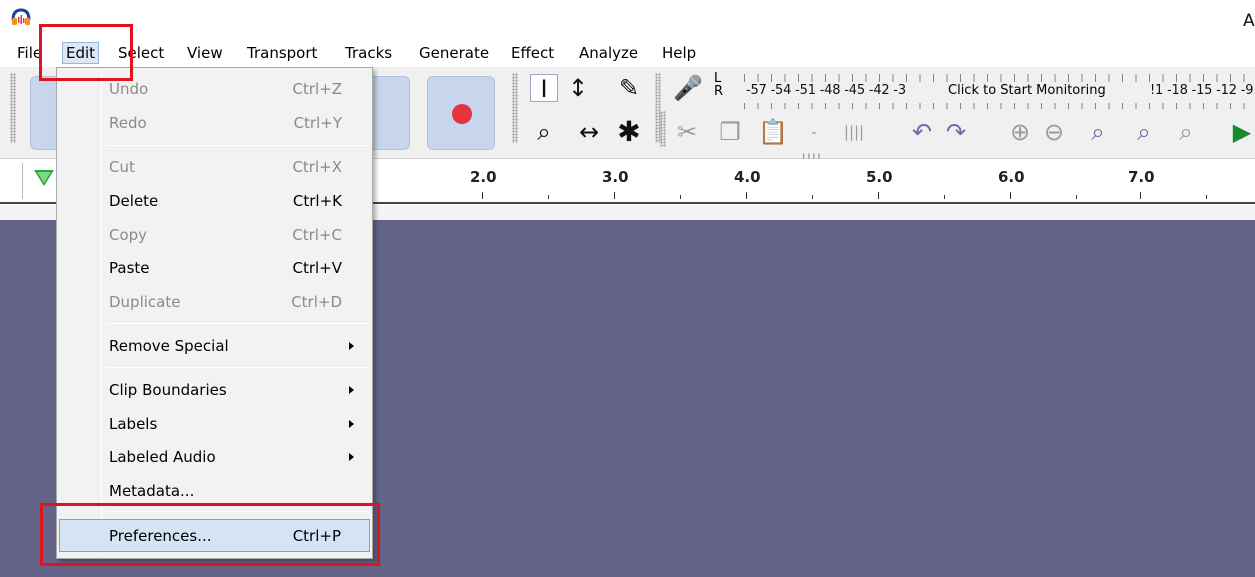  I want to click on redo-icon: ↷, so click(956, 132).